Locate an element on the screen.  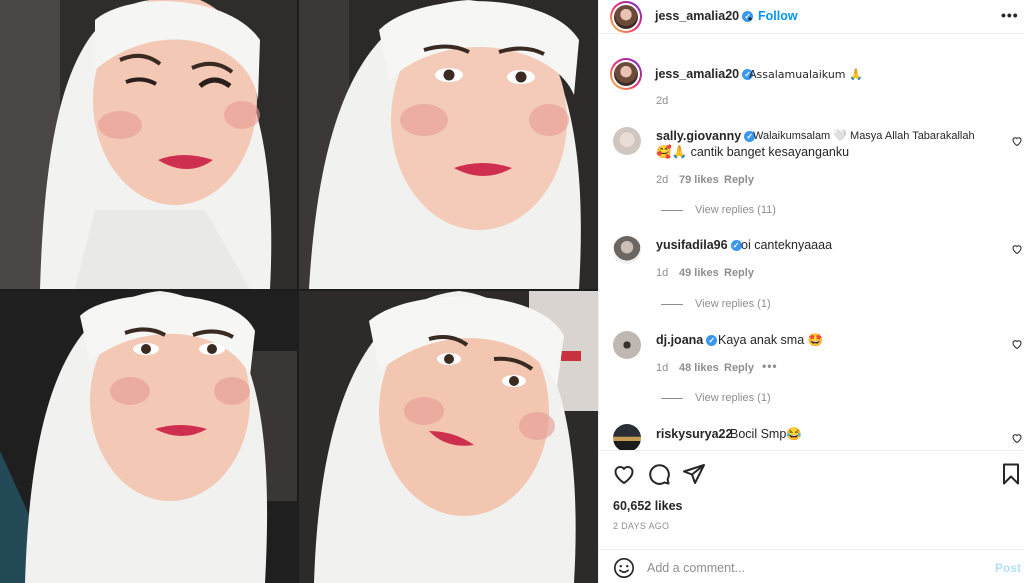
comment-age: 2d is located at coordinates (662, 180).